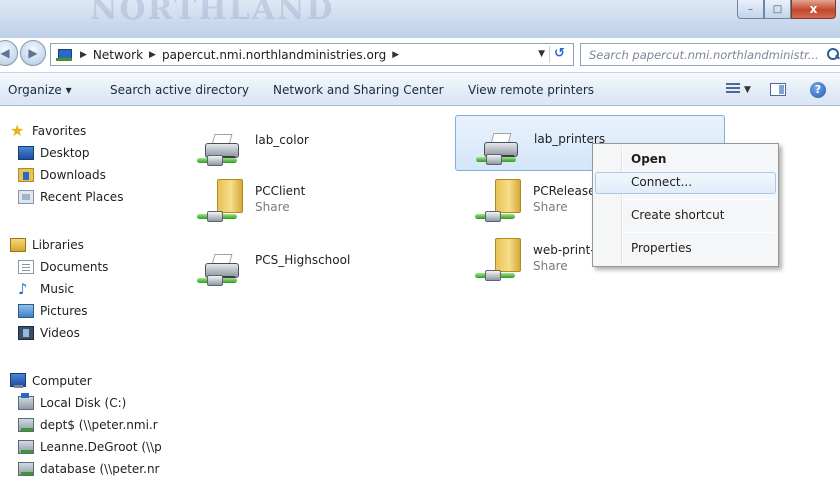 The width and height of the screenshot is (840, 481). What do you see at coordinates (58, 245) in the screenshot?
I see `nav-label: Libraries` at bounding box center [58, 245].